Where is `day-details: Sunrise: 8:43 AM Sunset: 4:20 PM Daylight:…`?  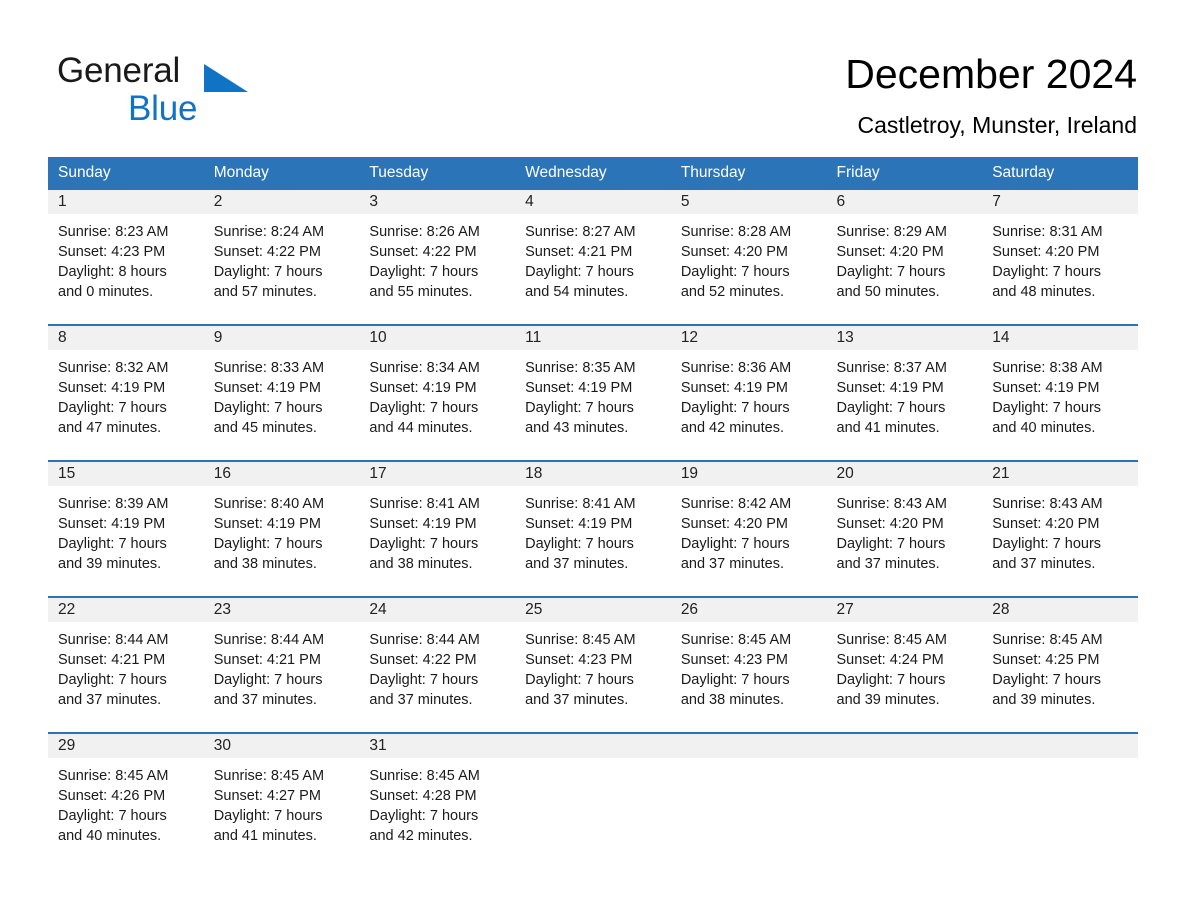
day-details: Sunrise: 8:43 AM Sunset: 4:20 PM Daylight:… is located at coordinates (1060, 530).